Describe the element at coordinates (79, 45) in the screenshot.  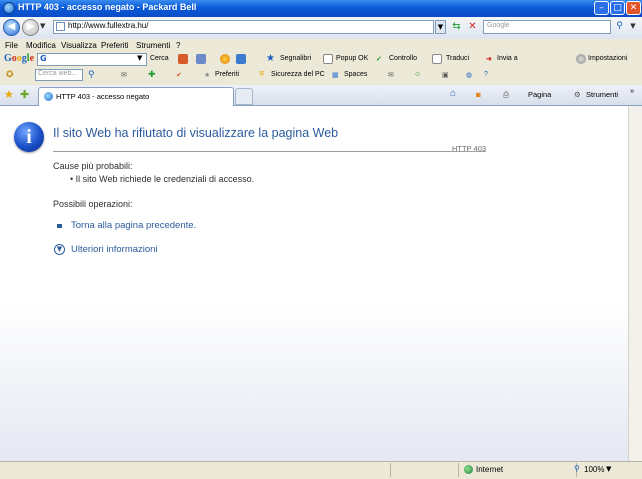
I see `menu-visualizza: Visualizza` at that location.